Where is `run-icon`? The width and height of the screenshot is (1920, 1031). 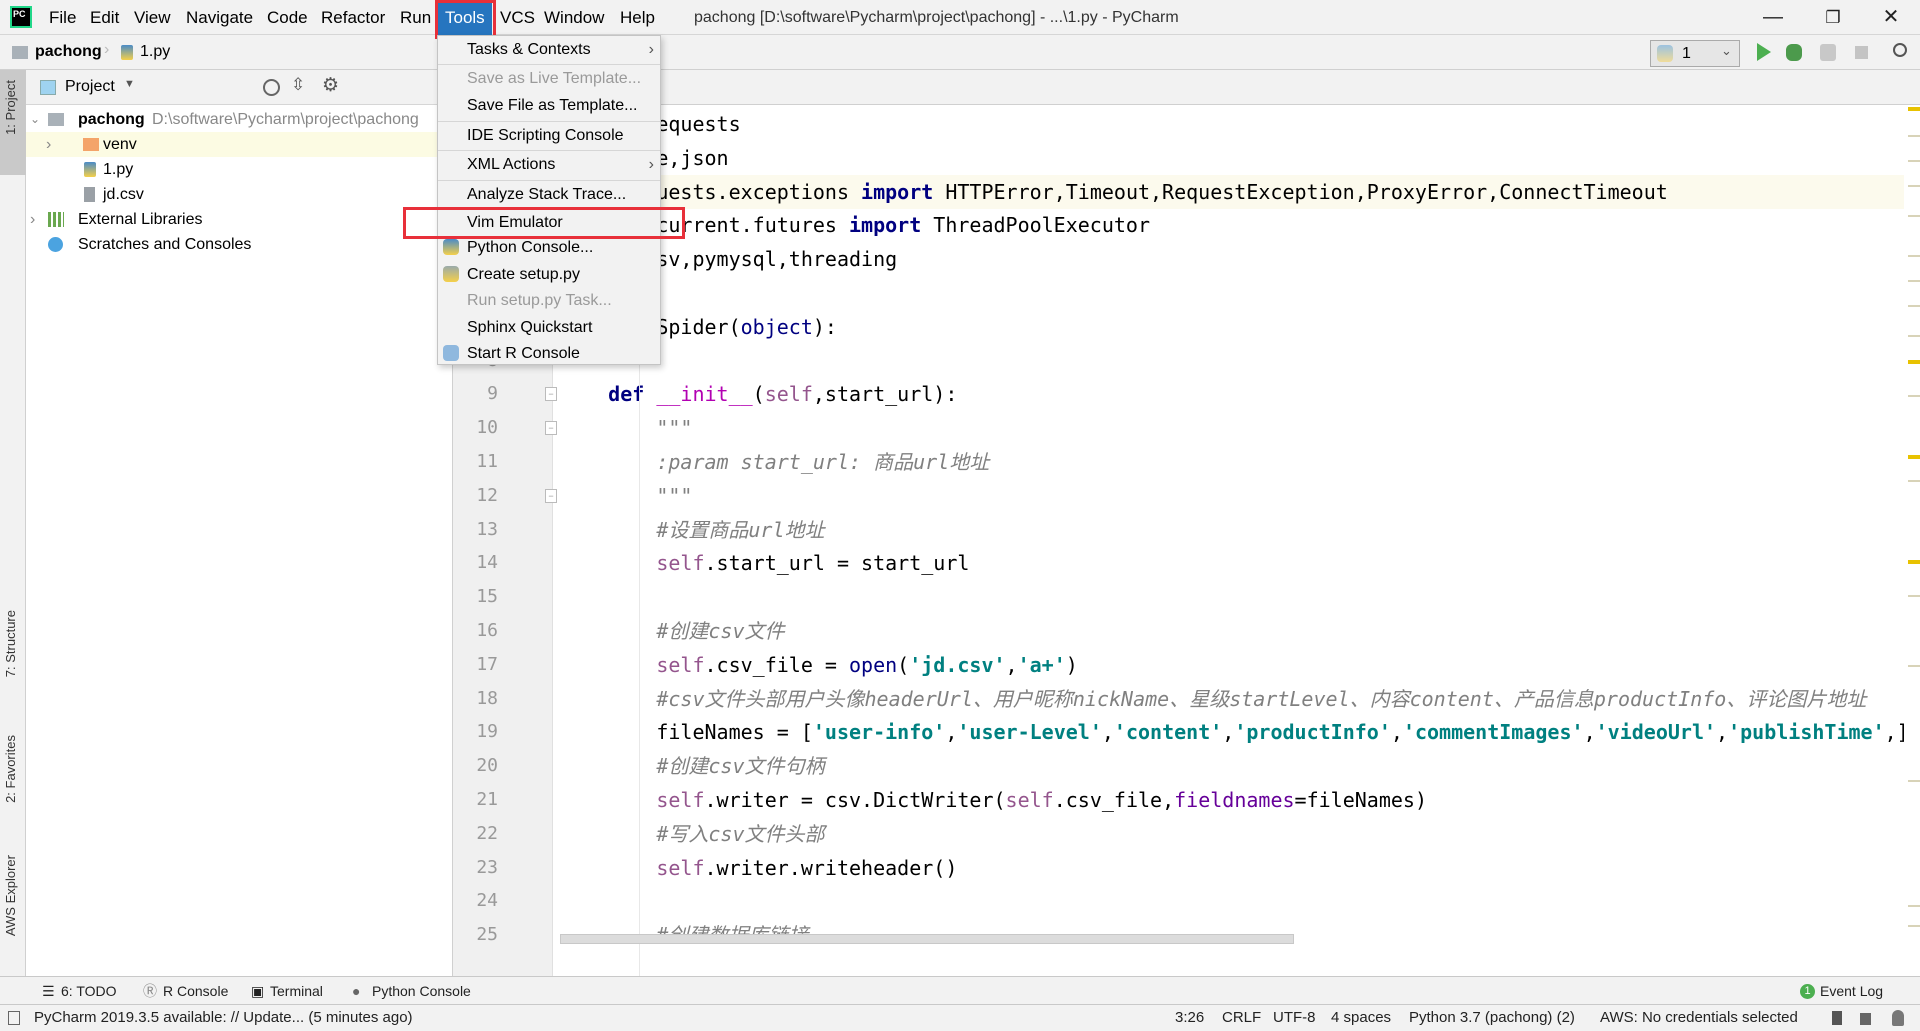 run-icon is located at coordinates (1764, 52).